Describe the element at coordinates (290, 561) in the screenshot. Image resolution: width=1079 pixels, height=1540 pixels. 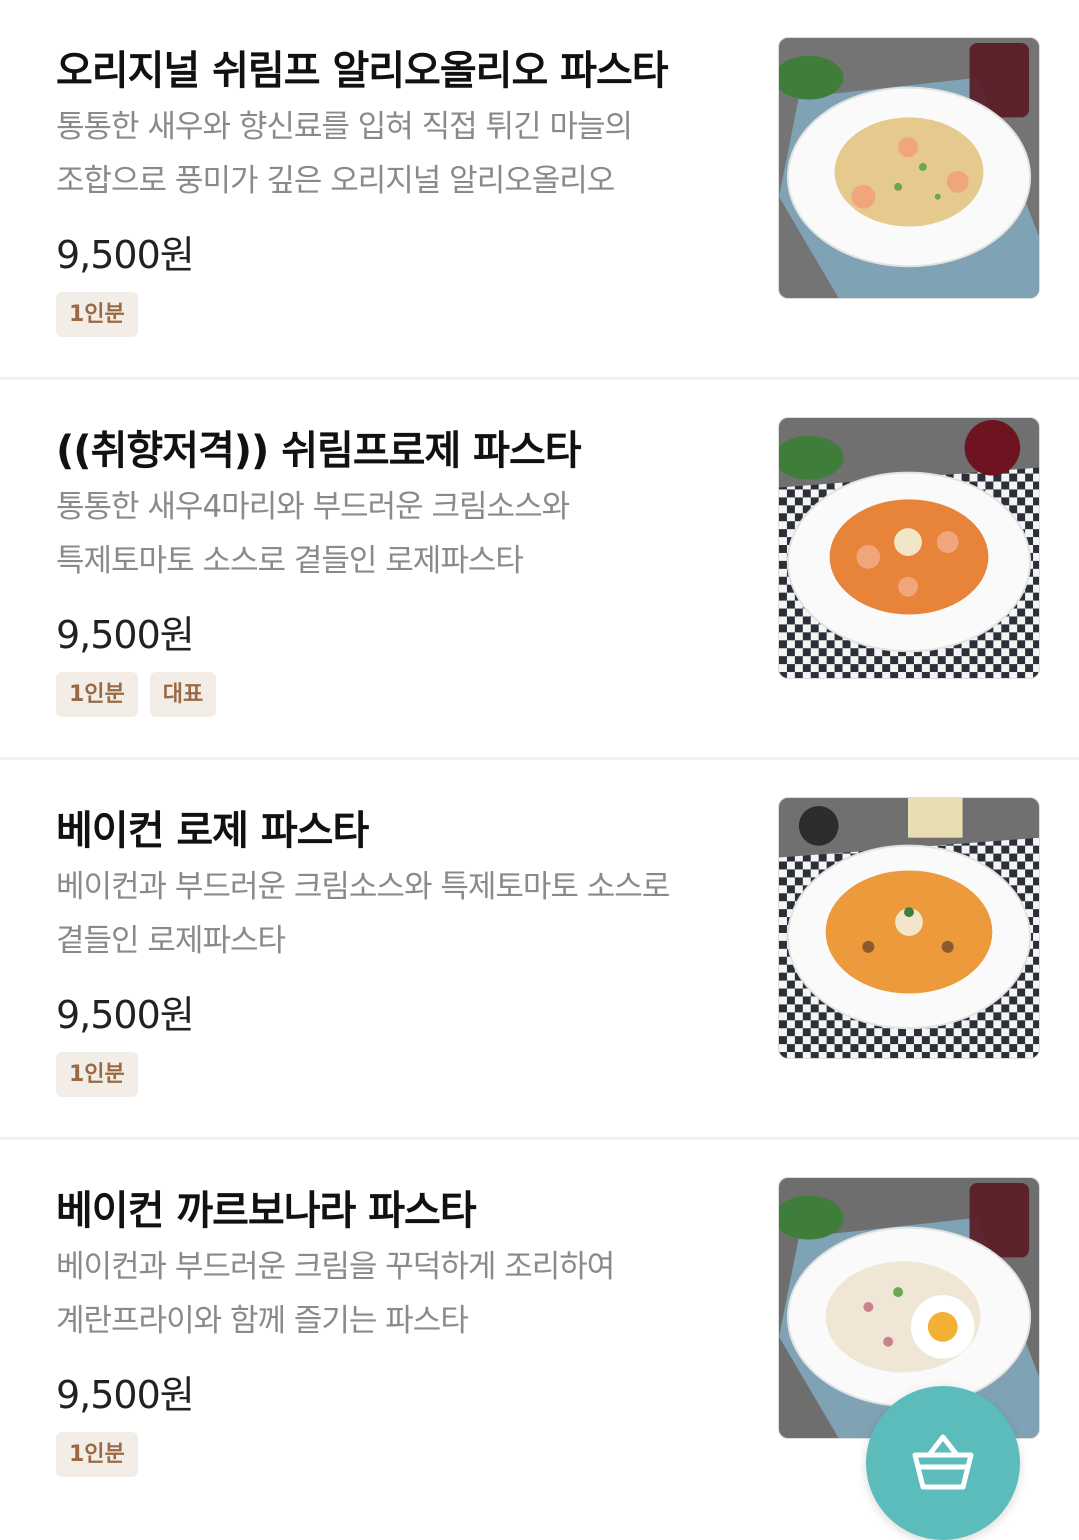
I see `description-line: 특제토마토 소스로 곁들인 로제파스타` at that location.